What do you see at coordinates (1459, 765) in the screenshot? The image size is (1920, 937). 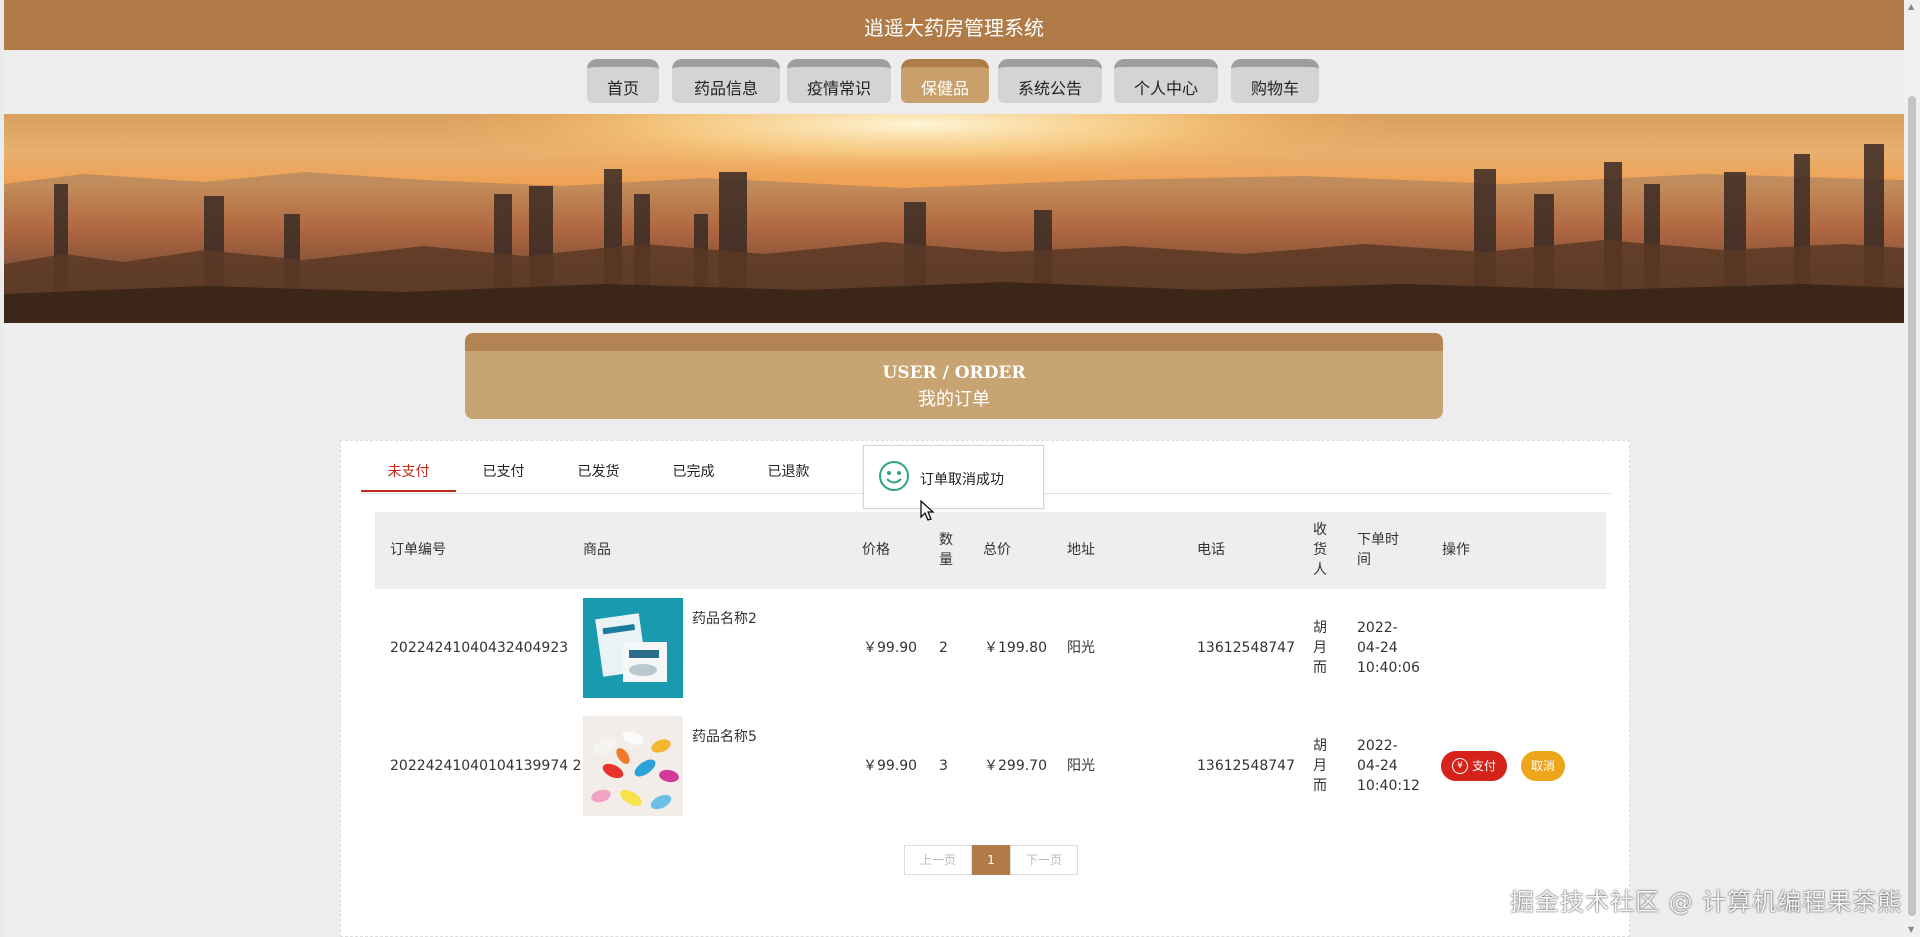 I see `yen-icon: ¥` at bounding box center [1459, 765].